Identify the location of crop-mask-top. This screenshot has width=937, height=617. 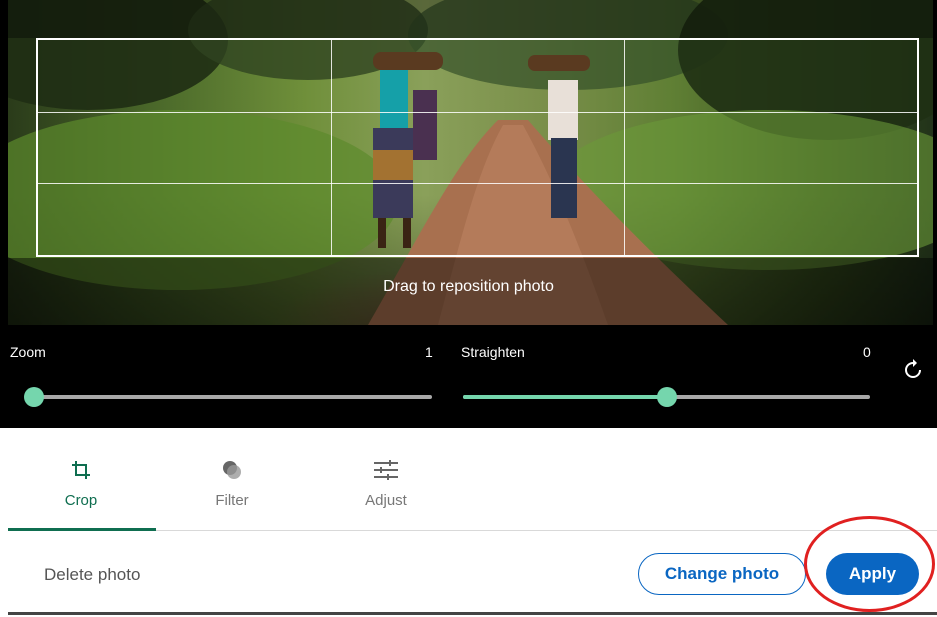
(470, 19).